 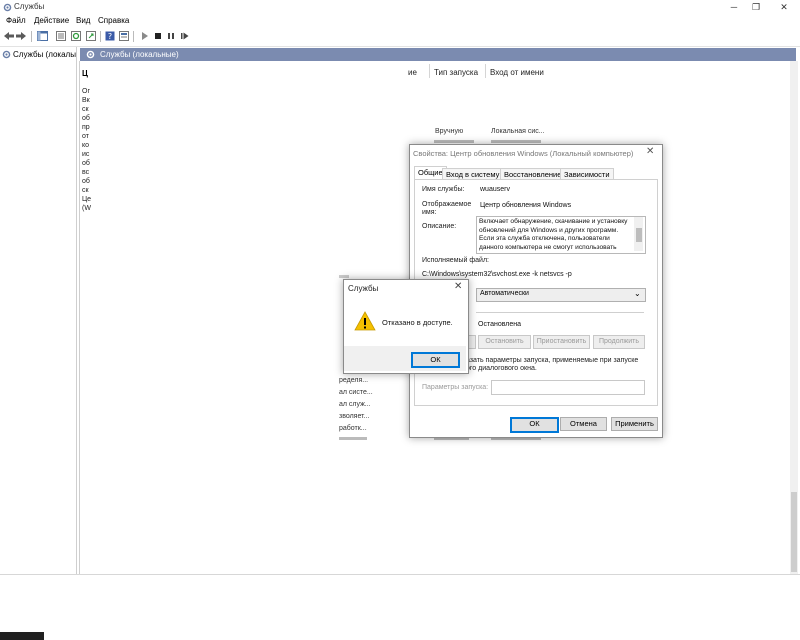 What do you see at coordinates (171, 36) in the screenshot?
I see `pause-icon` at bounding box center [171, 36].